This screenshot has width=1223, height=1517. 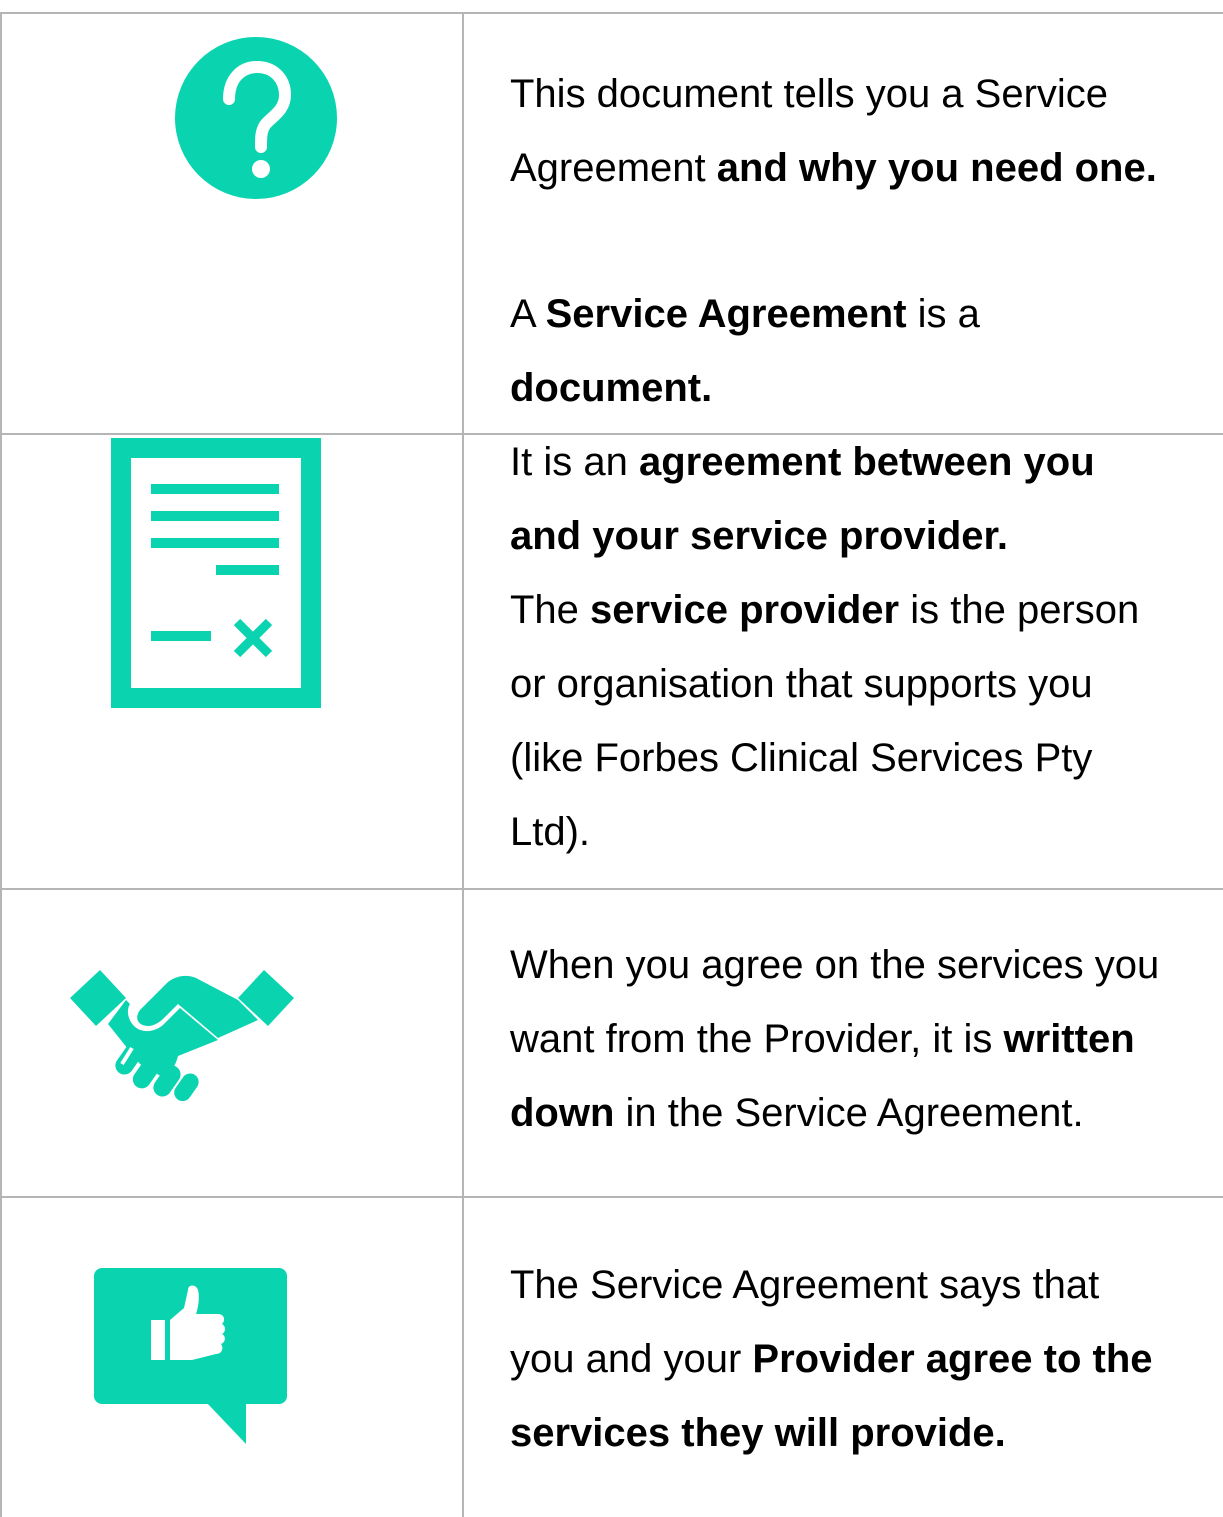 I want to click on text-line: and your service provider., so click(x=824, y=536).